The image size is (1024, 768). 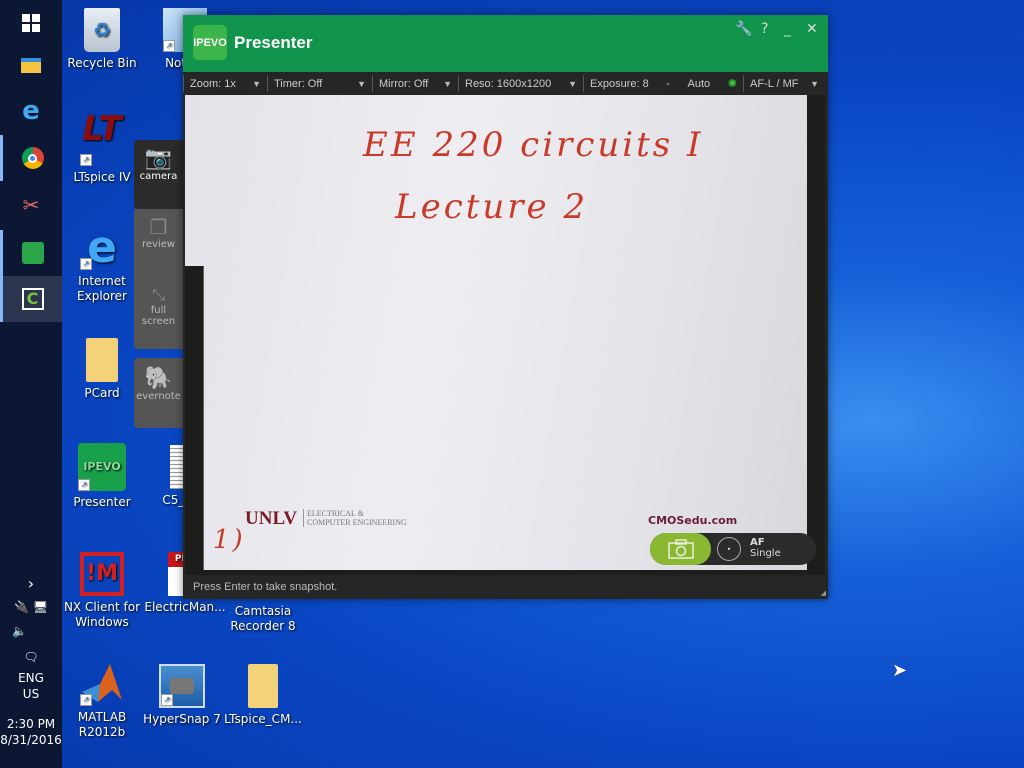 I want to click on resize-grip-icon: ◢, so click(x=823, y=593).